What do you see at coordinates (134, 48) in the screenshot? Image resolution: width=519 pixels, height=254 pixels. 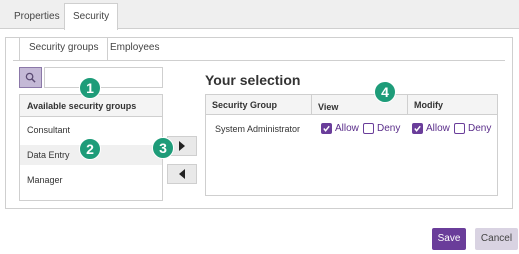 I see `tab-employees: Employees` at bounding box center [134, 48].